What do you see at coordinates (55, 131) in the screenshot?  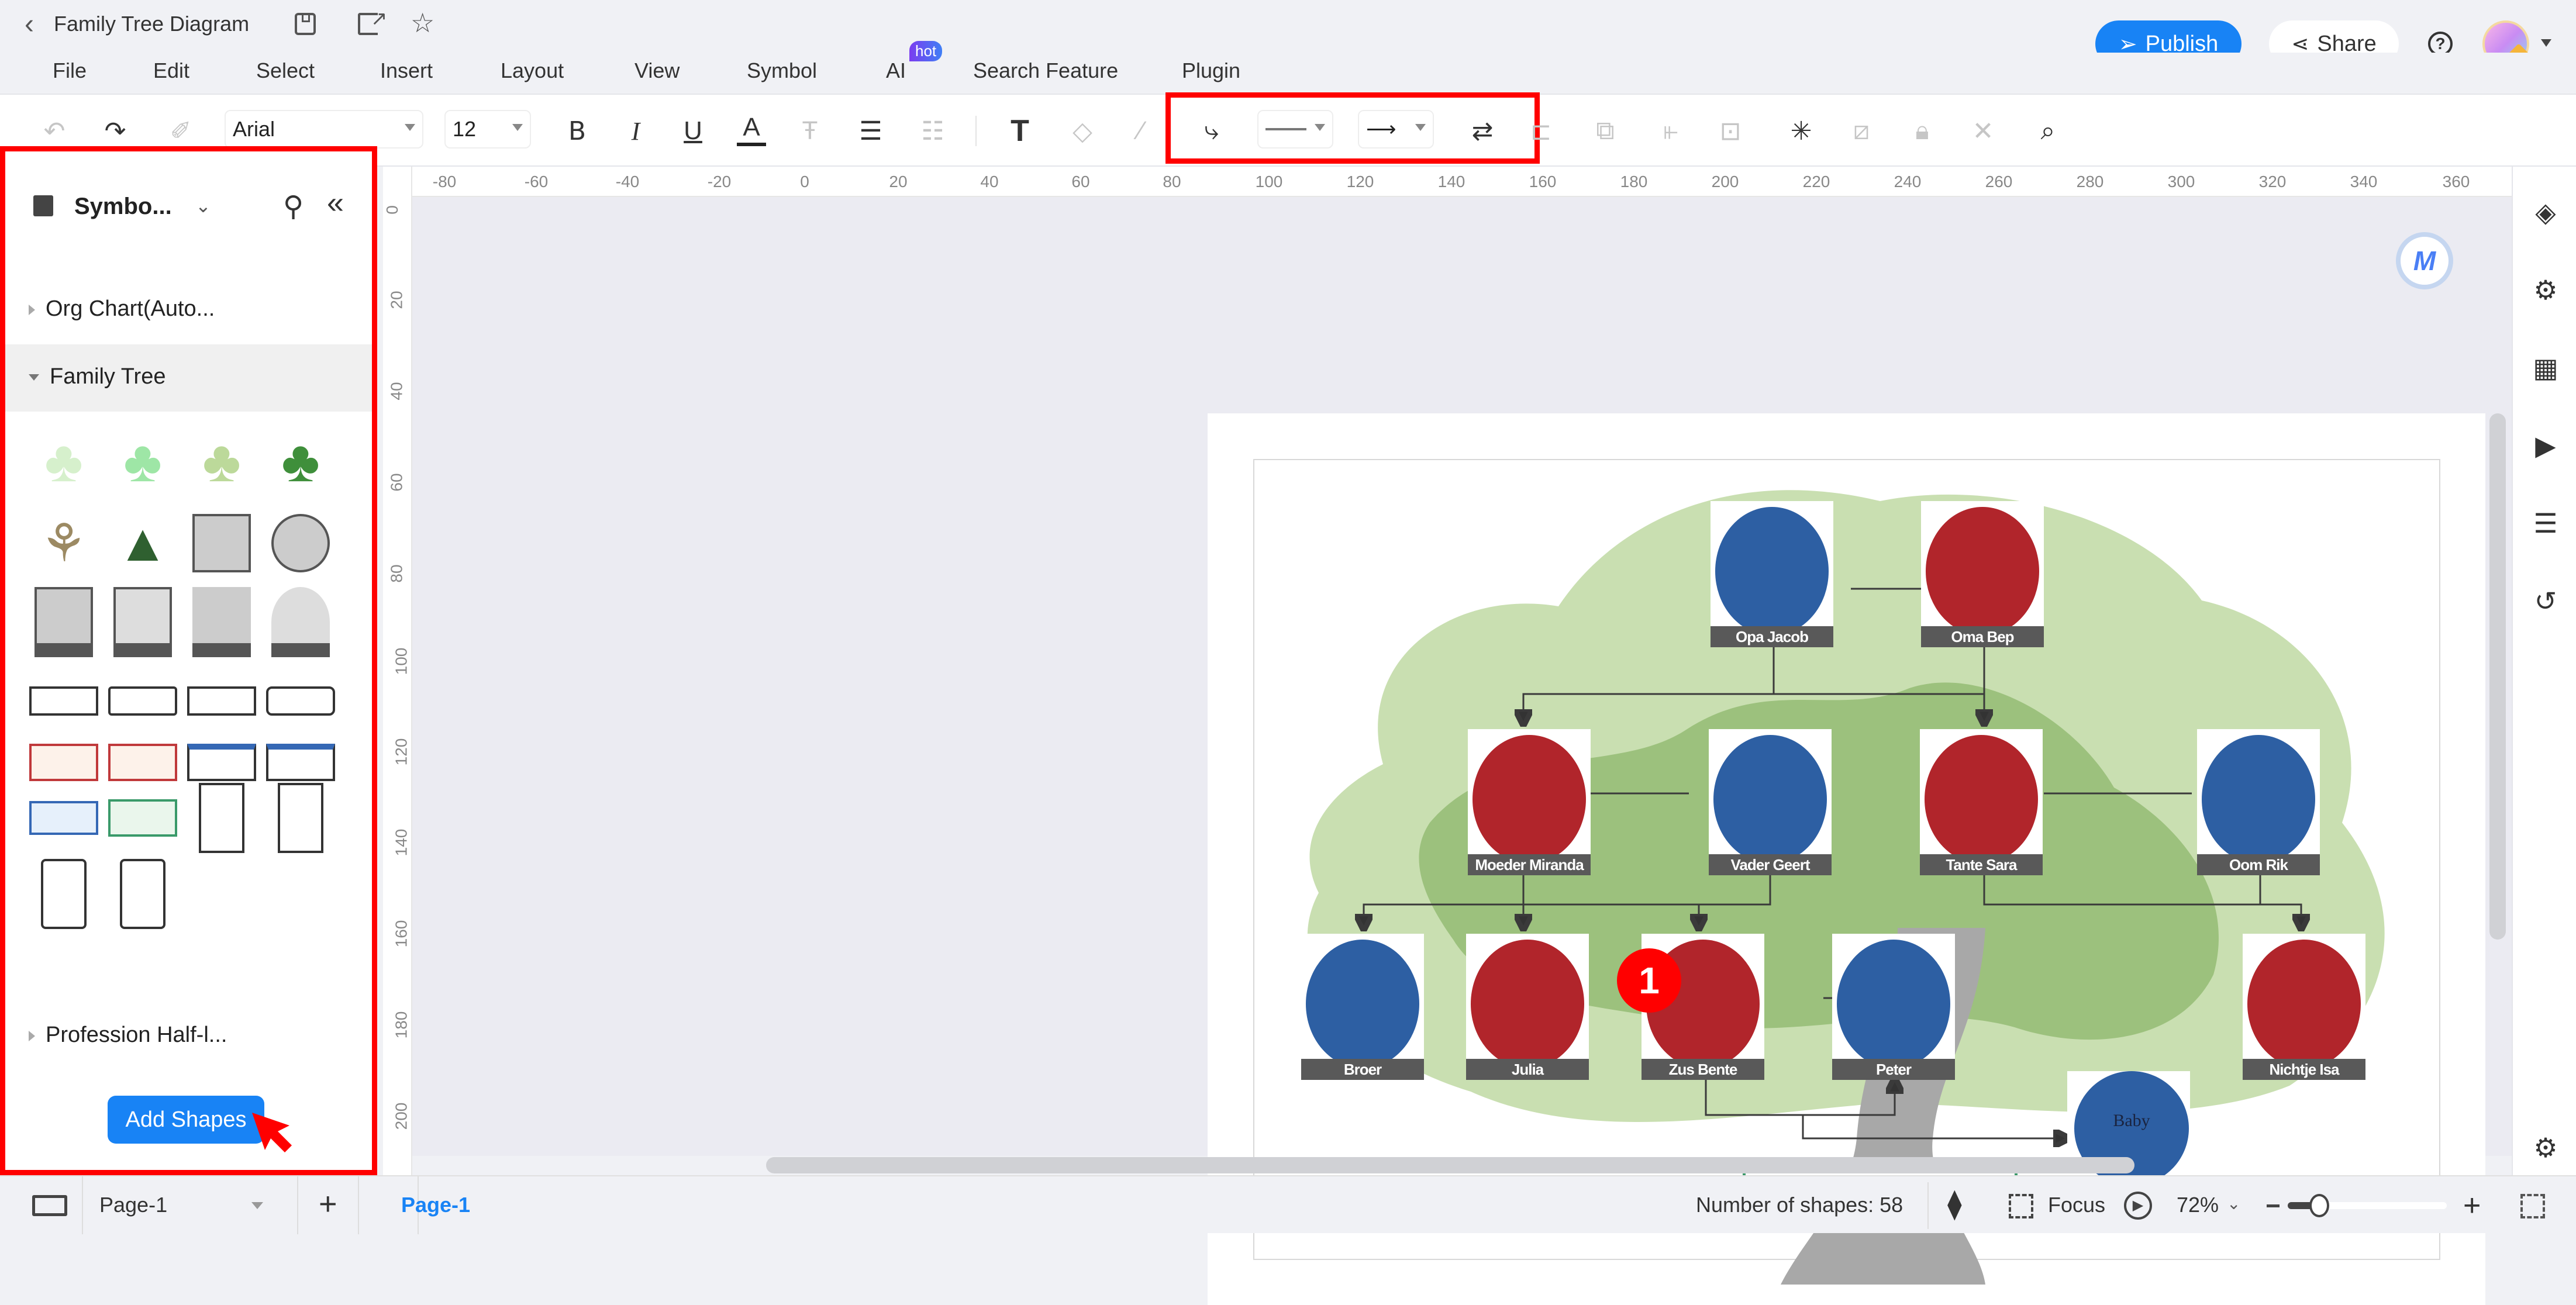 I see `undo-icon: ↶` at bounding box center [55, 131].